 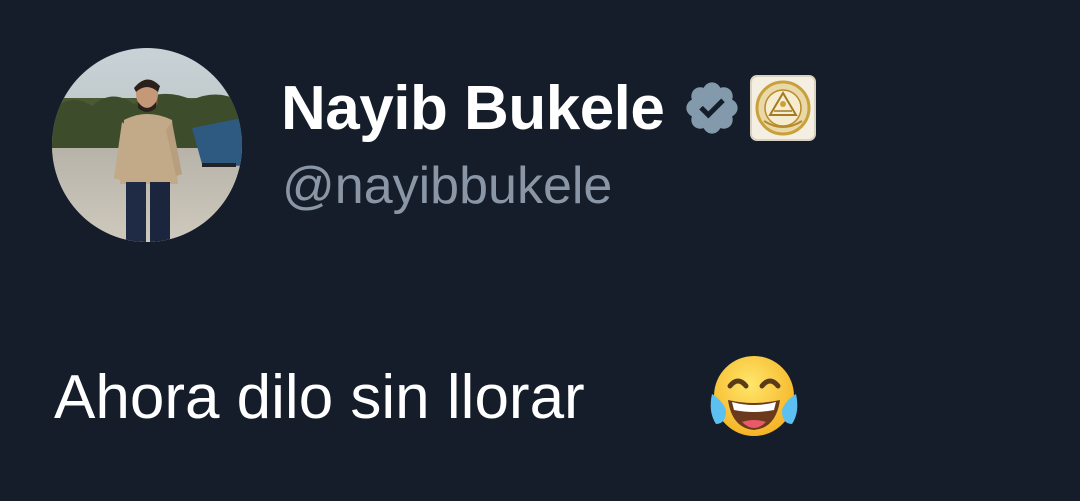 I want to click on author-display-name: Nayib Bukele, so click(x=473, y=108).